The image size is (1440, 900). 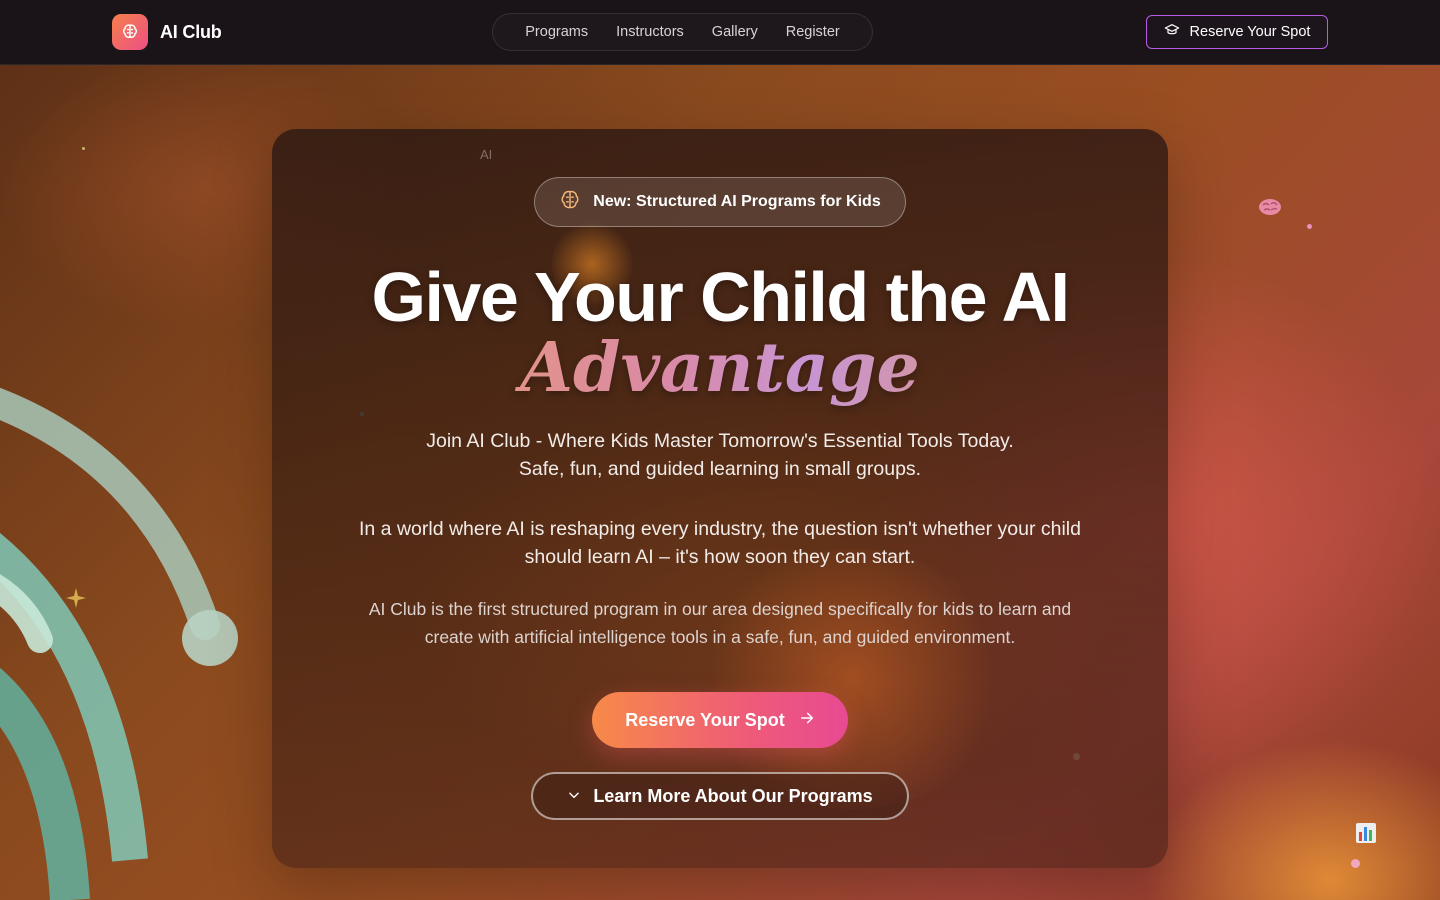 I want to click on hero-headline: Give Your Child the AI, so click(x=720, y=297).